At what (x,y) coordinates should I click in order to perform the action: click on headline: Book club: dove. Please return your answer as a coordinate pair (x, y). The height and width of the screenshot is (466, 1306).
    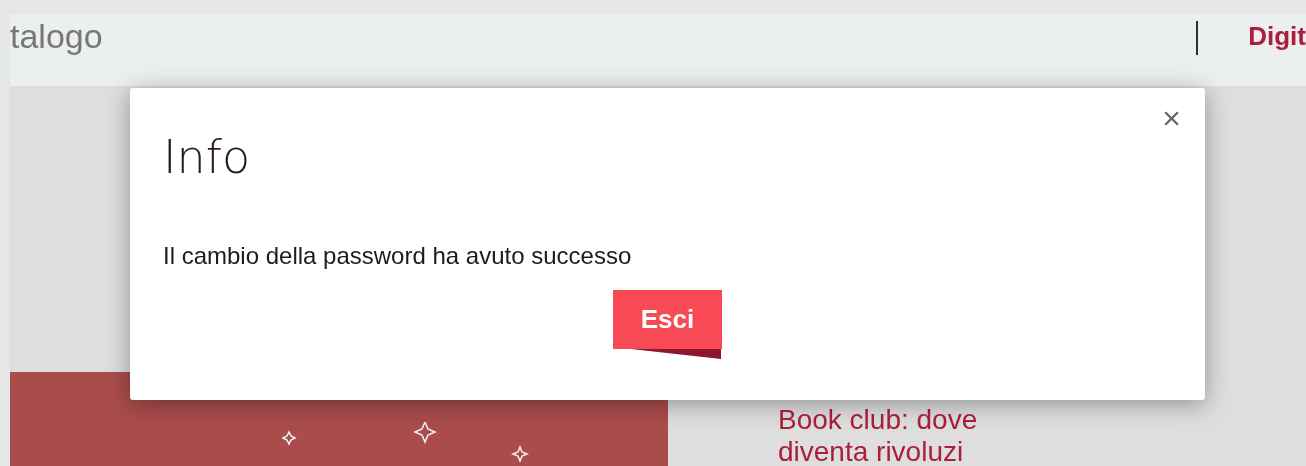
    Looking at the image, I should click on (878, 420).